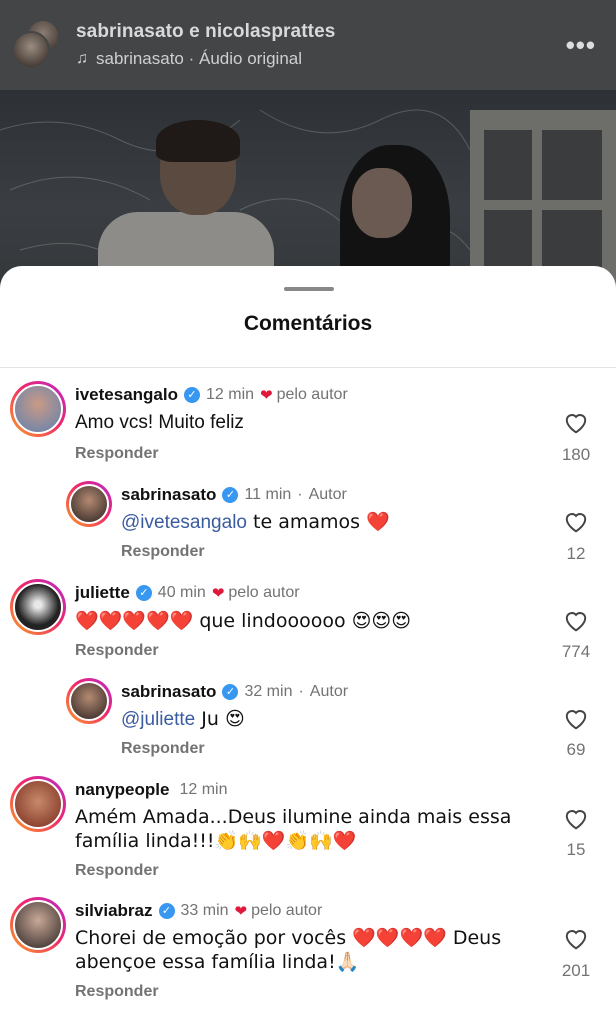 This screenshot has width=616, height=1024. Describe the element at coordinates (122, 790) in the screenshot. I see `username: nanypeople` at that location.